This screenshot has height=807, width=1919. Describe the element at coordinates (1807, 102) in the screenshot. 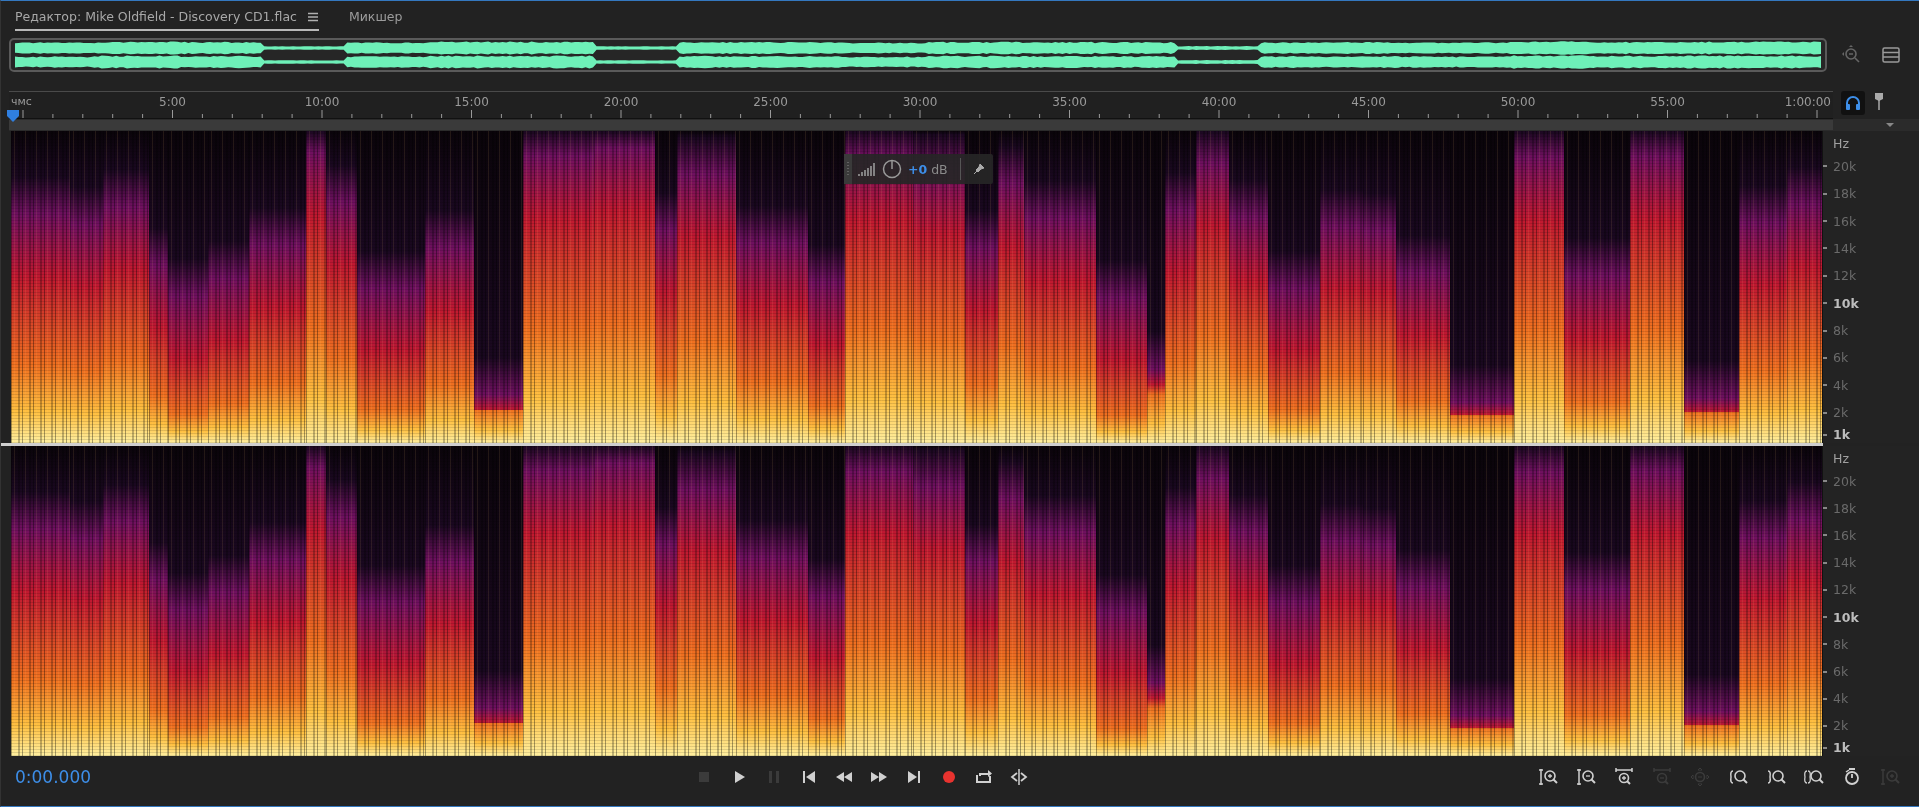

I see `time-label: 1:00:00` at that location.